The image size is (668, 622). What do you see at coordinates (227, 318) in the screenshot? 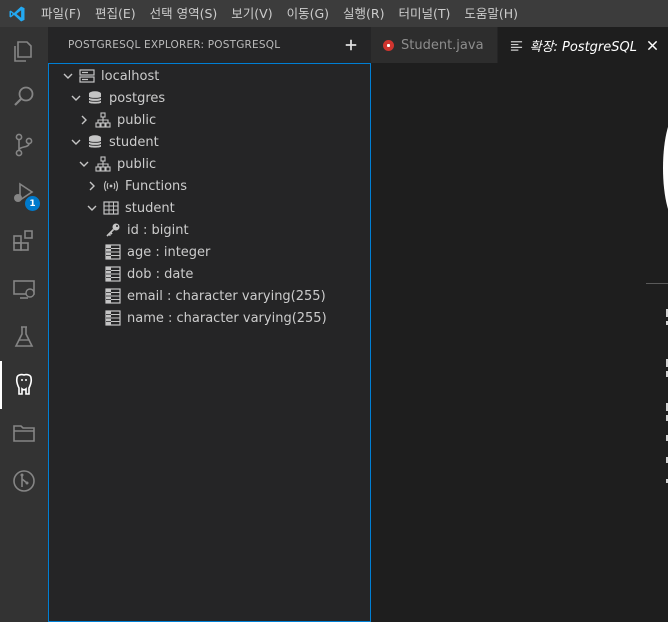
I see `tree-item-label: name : character varying(255)` at bounding box center [227, 318].